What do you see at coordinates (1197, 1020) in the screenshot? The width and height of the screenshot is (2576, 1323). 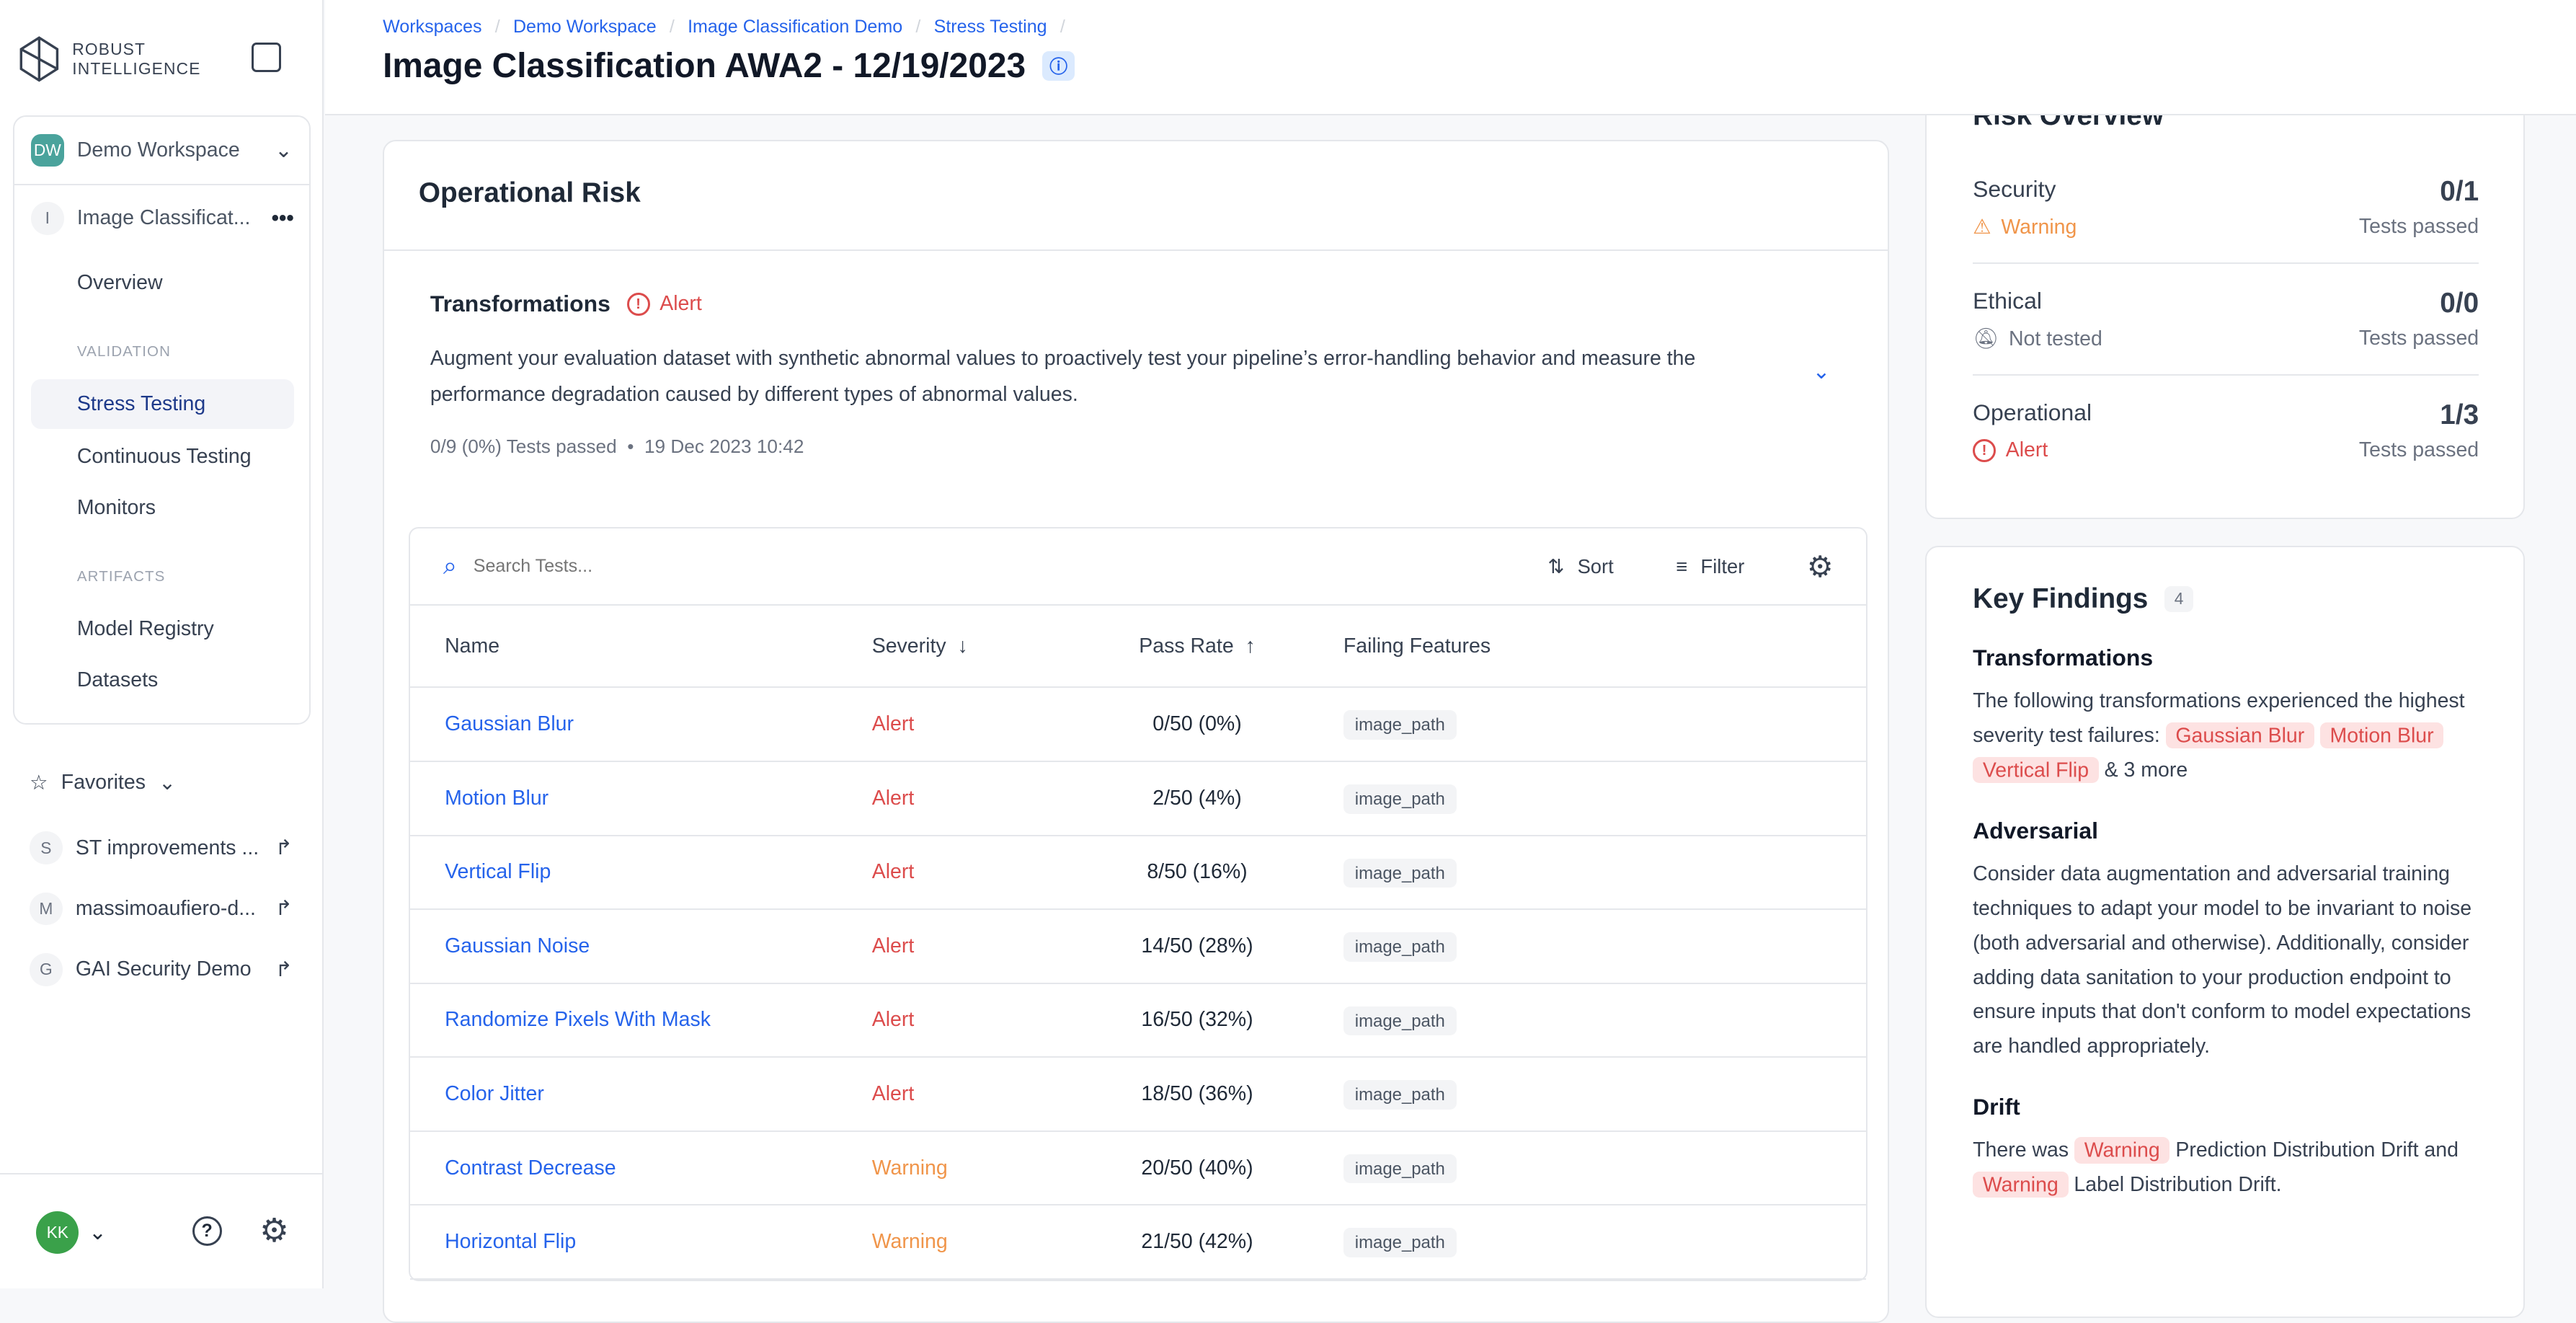 I see `pass-rate: 16/50 (32%)` at bounding box center [1197, 1020].